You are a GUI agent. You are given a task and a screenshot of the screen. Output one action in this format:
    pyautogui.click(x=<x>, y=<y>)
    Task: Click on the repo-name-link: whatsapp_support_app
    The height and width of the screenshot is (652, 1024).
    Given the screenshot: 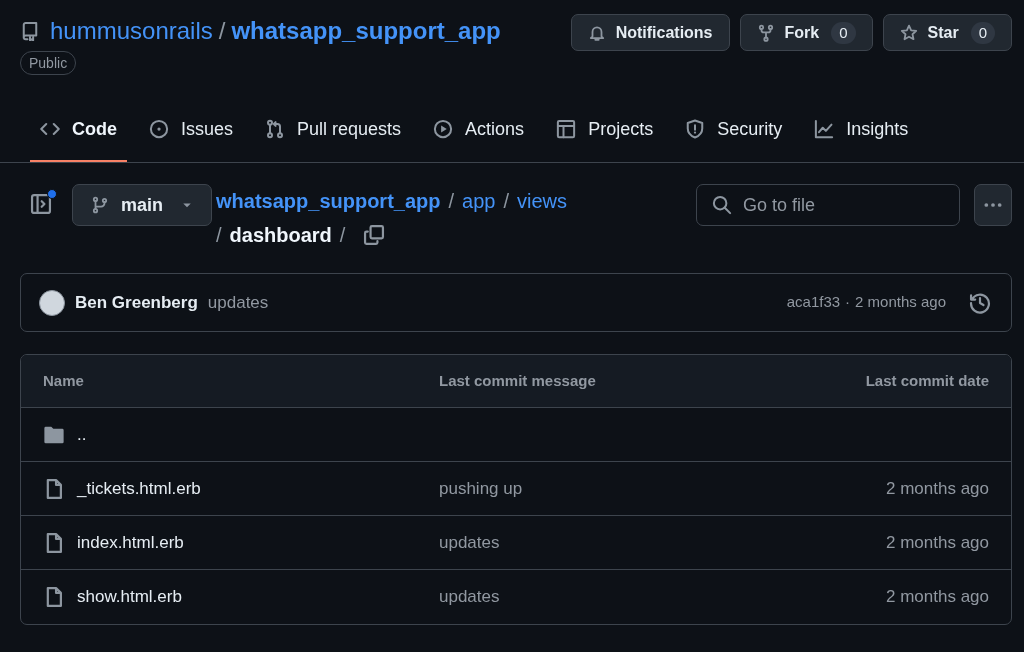 What is the action you would take?
    pyautogui.click(x=366, y=31)
    